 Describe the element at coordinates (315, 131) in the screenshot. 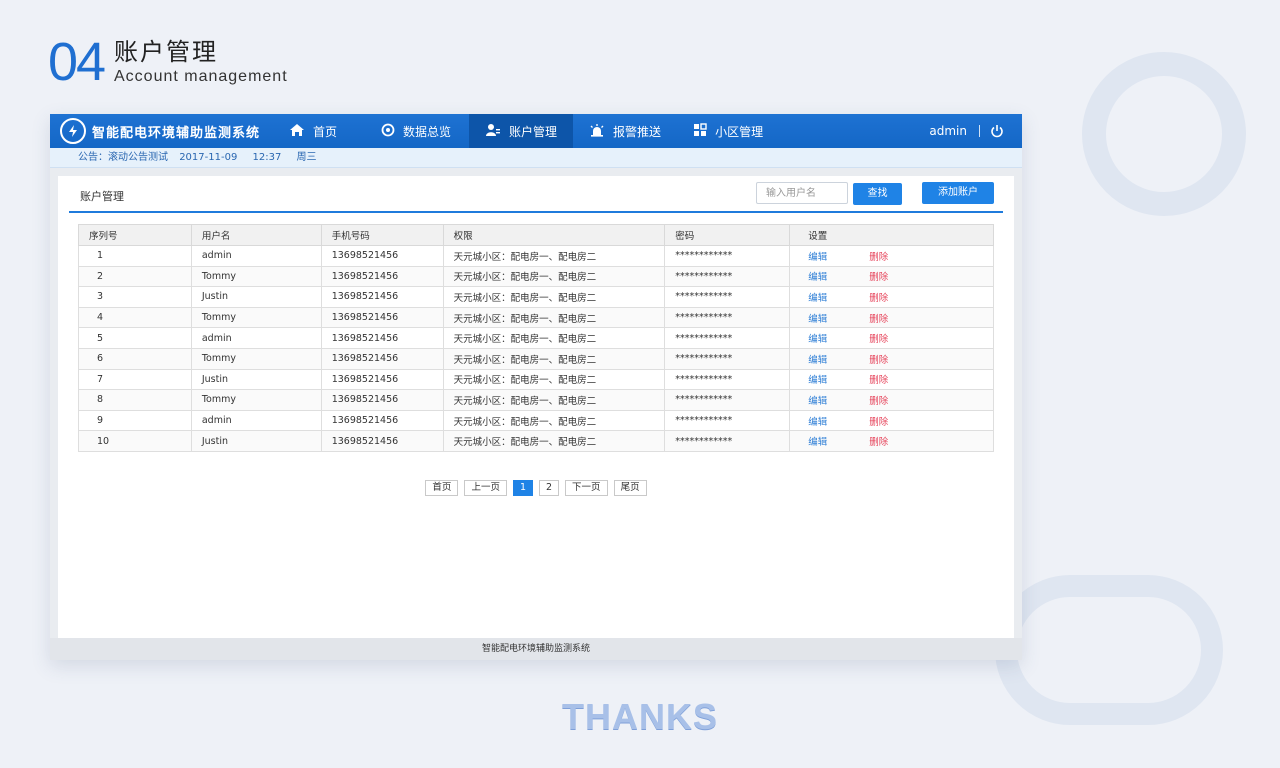

I see `nav-item-home: 首页` at that location.